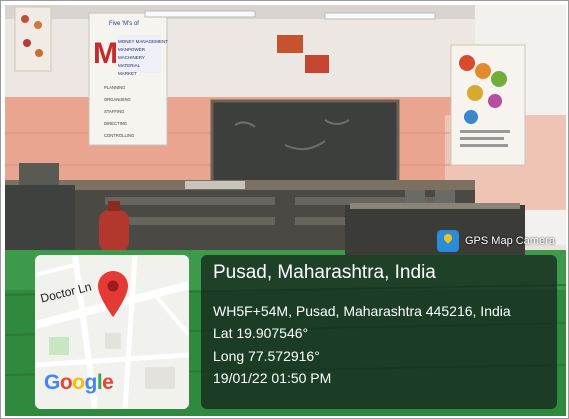 Image resolution: width=569 pixels, height=419 pixels. I want to click on poster-item: CONTROLLING, so click(119, 135).